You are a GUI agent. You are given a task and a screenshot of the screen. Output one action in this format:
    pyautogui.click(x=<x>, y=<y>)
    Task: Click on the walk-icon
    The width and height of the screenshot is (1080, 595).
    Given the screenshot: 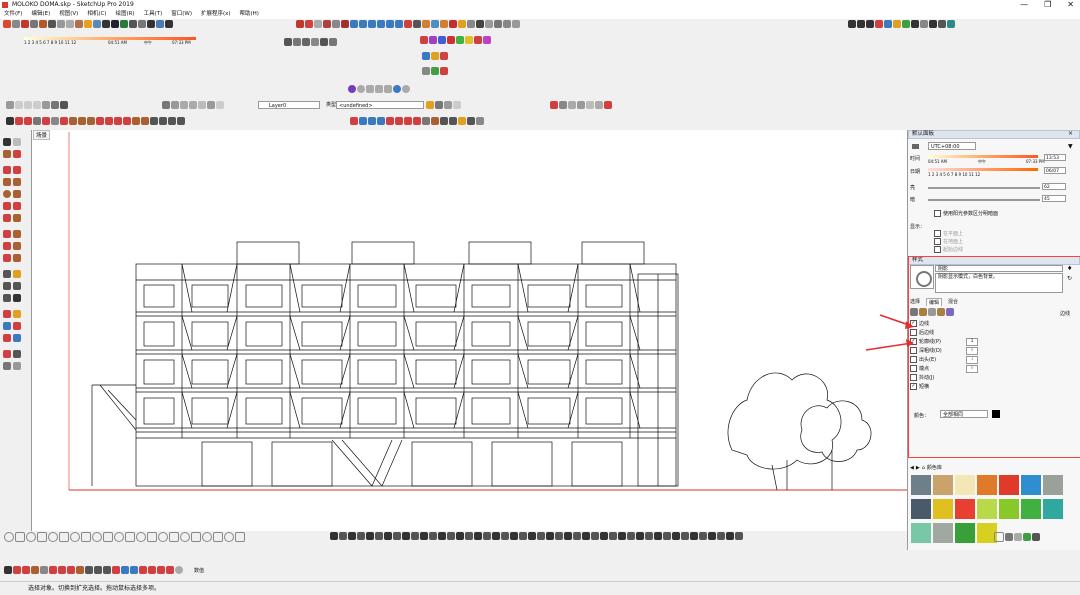 What is the action you would take?
    pyautogui.click(x=7, y=354)
    